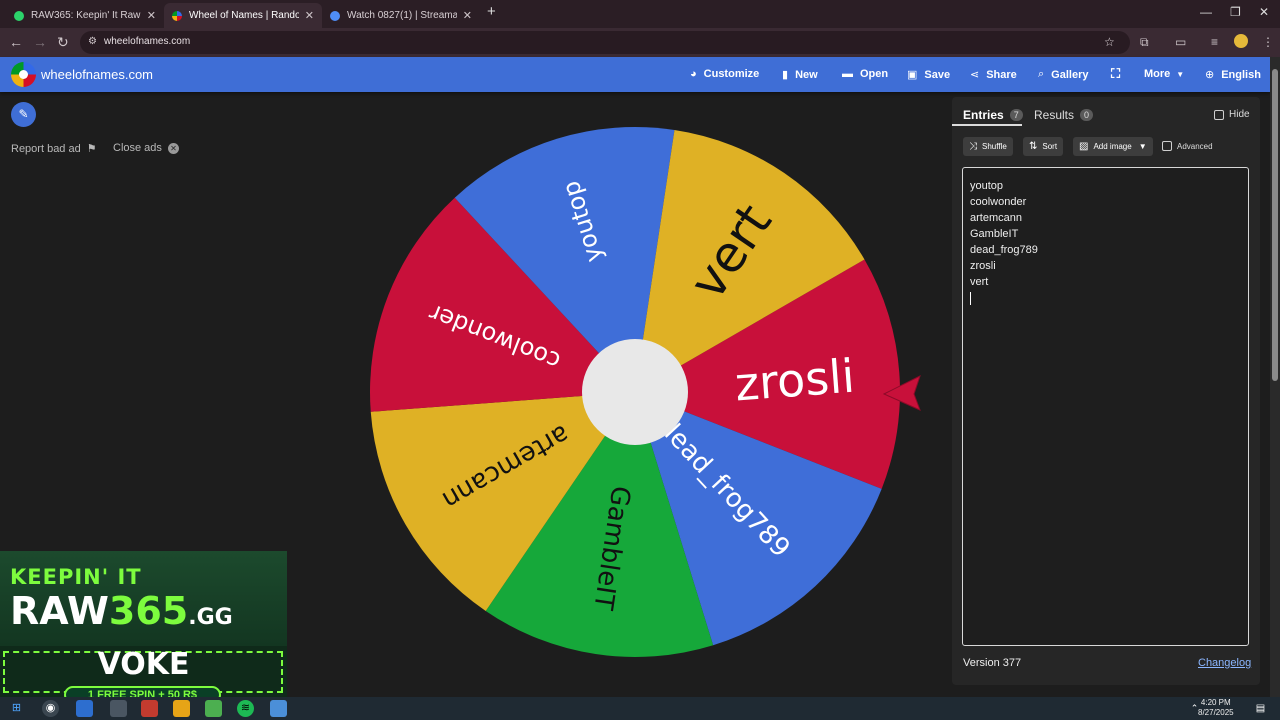 This screenshot has height=720, width=1280. What do you see at coordinates (987, 186) in the screenshot?
I see `entry-line: youtop` at bounding box center [987, 186].